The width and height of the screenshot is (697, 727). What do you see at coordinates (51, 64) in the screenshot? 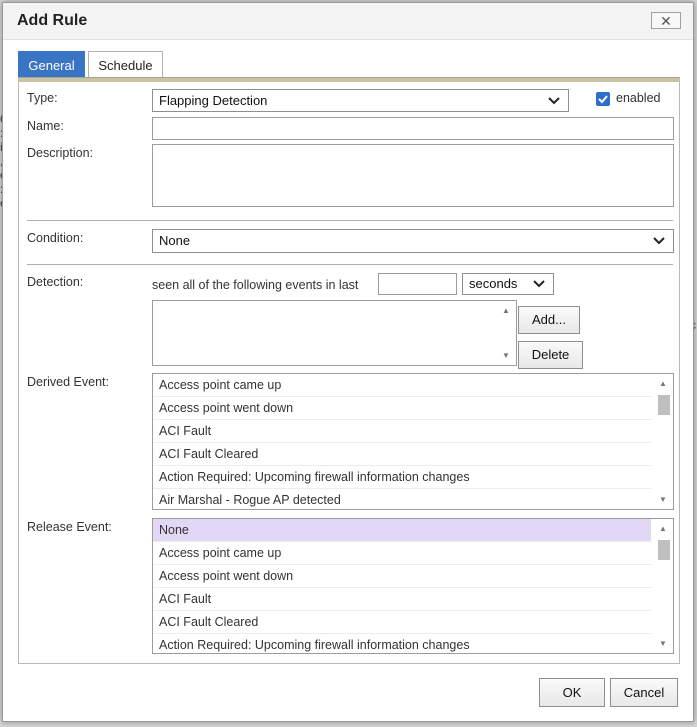
I see `tab-general: General` at bounding box center [51, 64].